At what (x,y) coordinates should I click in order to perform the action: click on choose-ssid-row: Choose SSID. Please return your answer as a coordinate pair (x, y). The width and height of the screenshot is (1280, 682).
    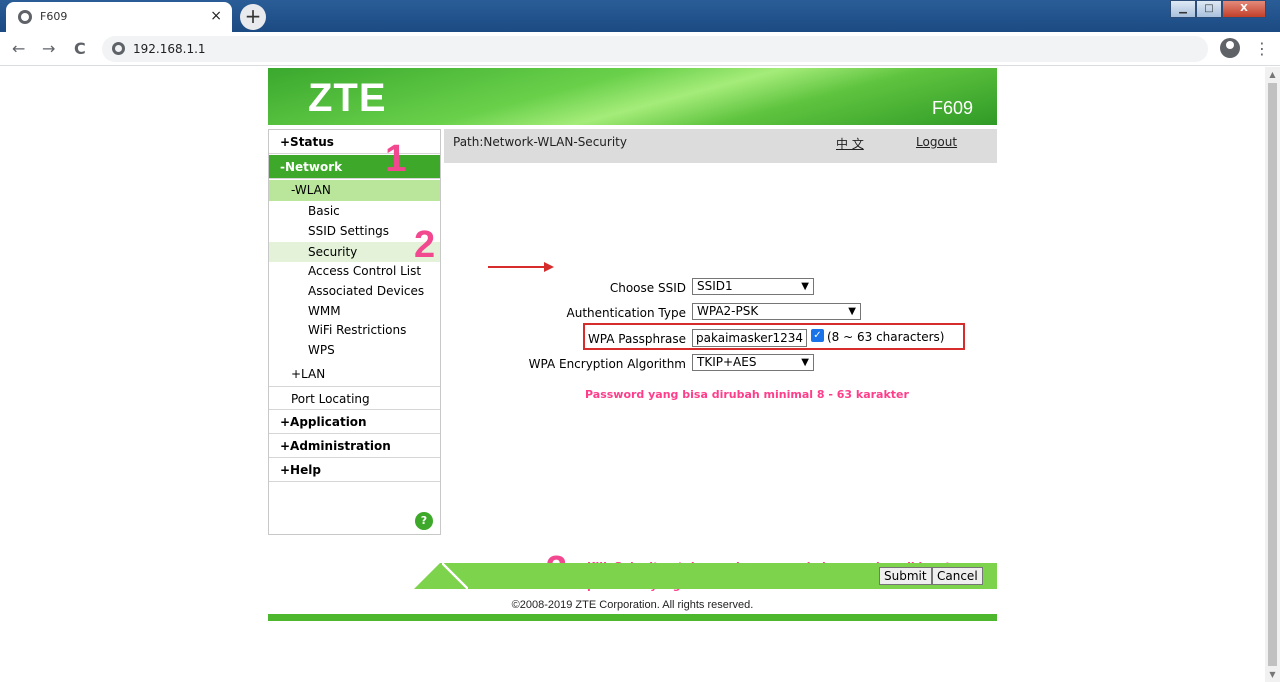
    Looking at the image, I should click on (565, 288).